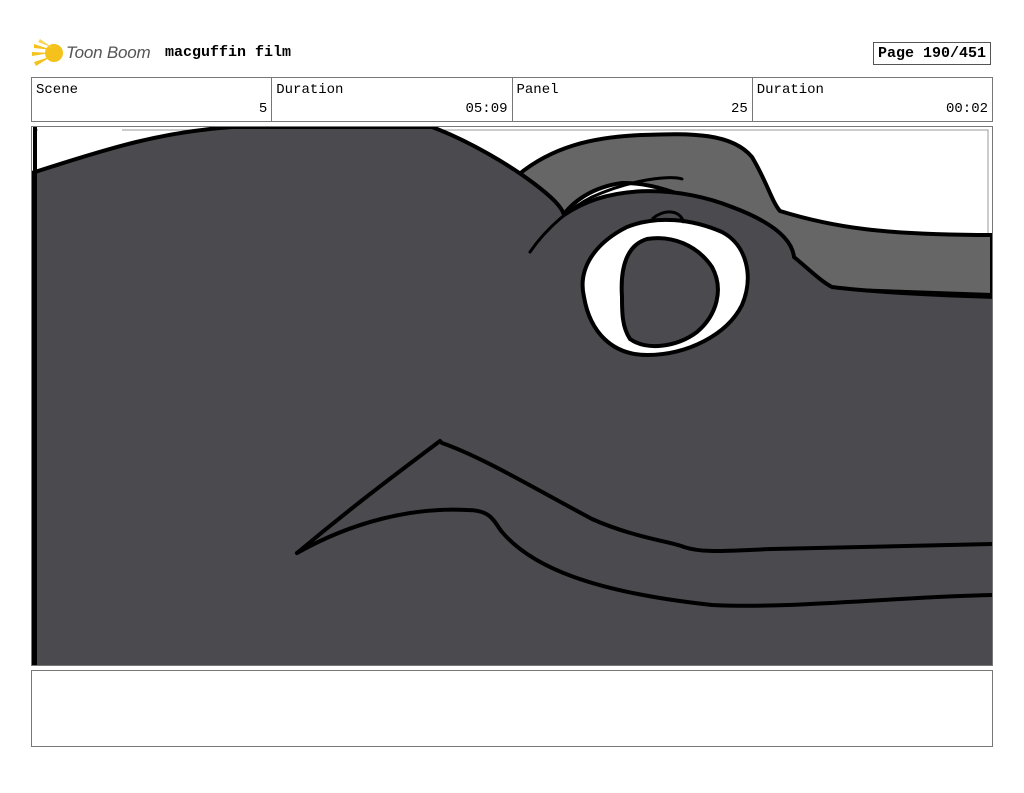 The height and width of the screenshot is (793, 1024). Describe the element at coordinates (790, 90) in the screenshot. I see `panel-duration-label: Duration` at that location.